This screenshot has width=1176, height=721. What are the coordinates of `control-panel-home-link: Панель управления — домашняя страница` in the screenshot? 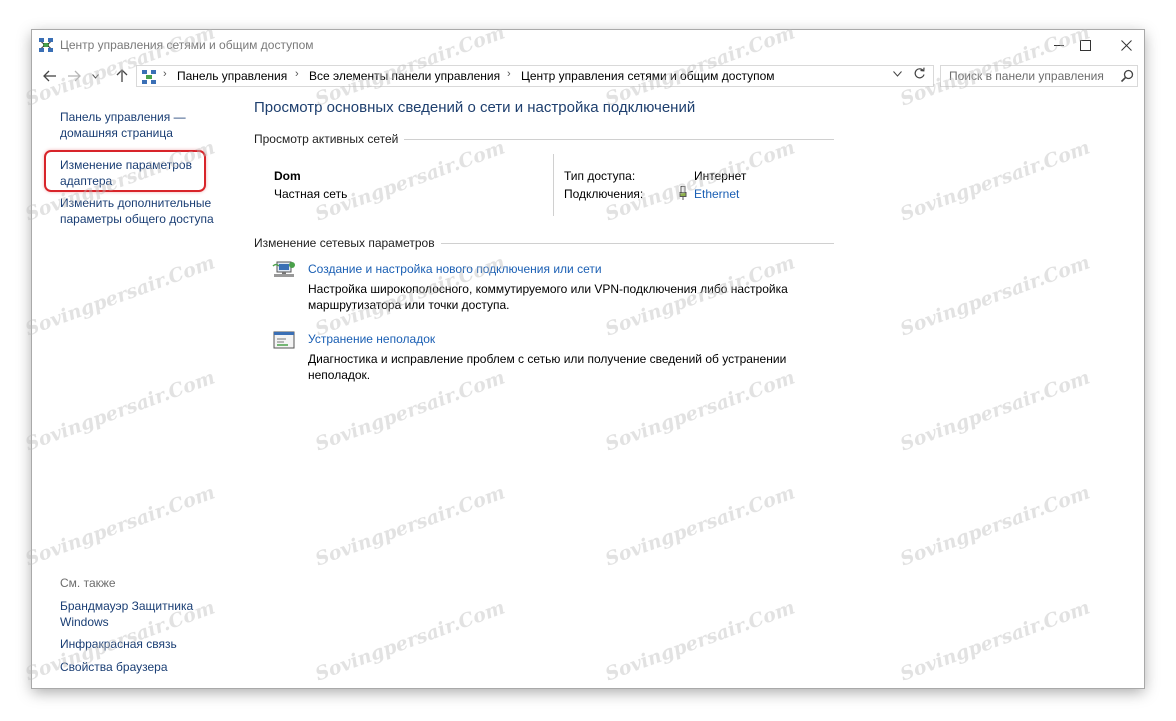 It's located at (150, 125).